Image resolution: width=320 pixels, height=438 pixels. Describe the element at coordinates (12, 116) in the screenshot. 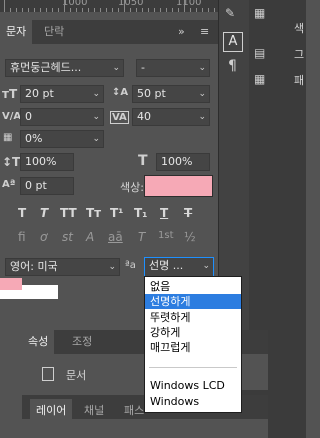

I see `kerning-icon: V/A` at that location.